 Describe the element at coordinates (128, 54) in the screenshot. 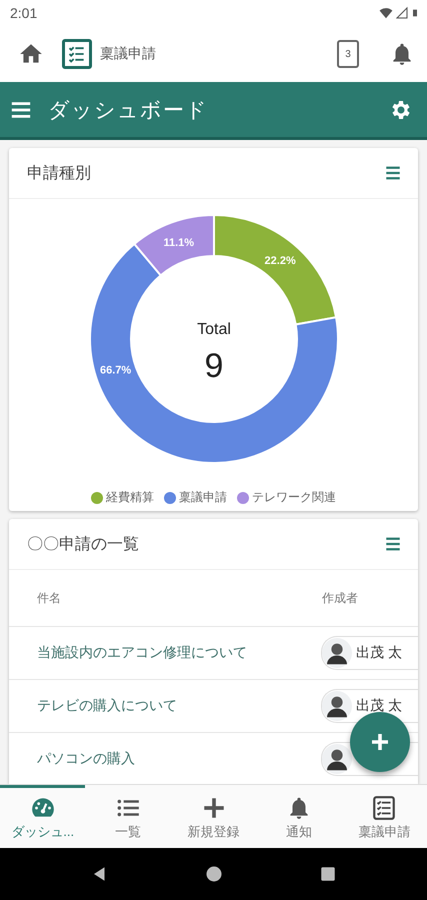

I see `app-name: 稟議申請` at that location.